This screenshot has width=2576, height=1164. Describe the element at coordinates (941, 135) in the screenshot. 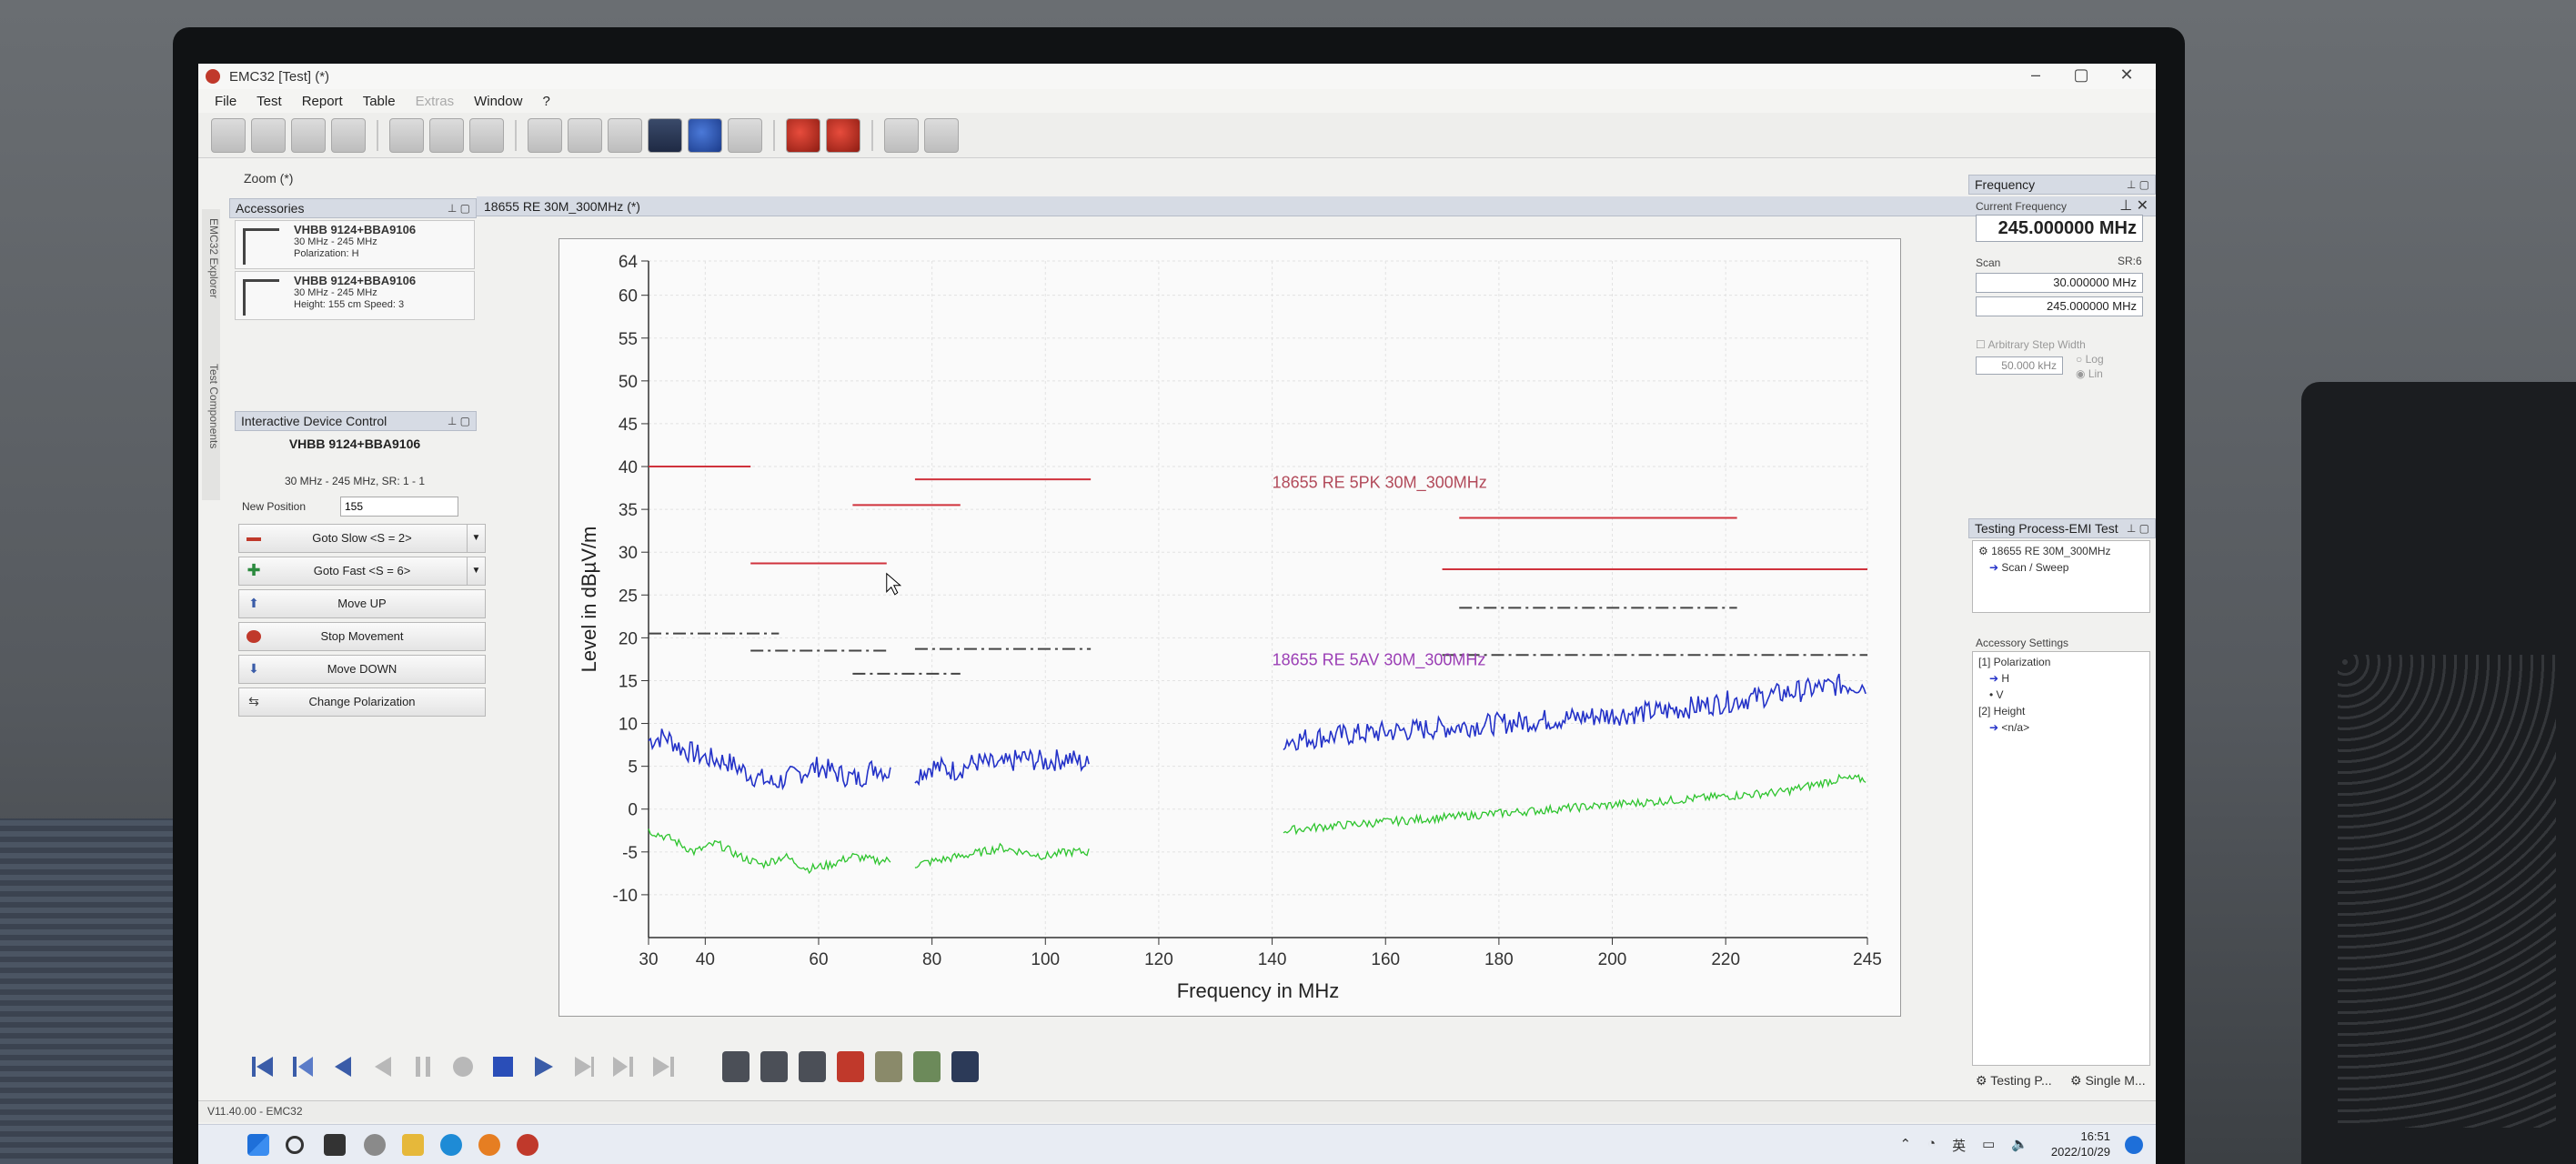

I see `plug-check-icon` at that location.